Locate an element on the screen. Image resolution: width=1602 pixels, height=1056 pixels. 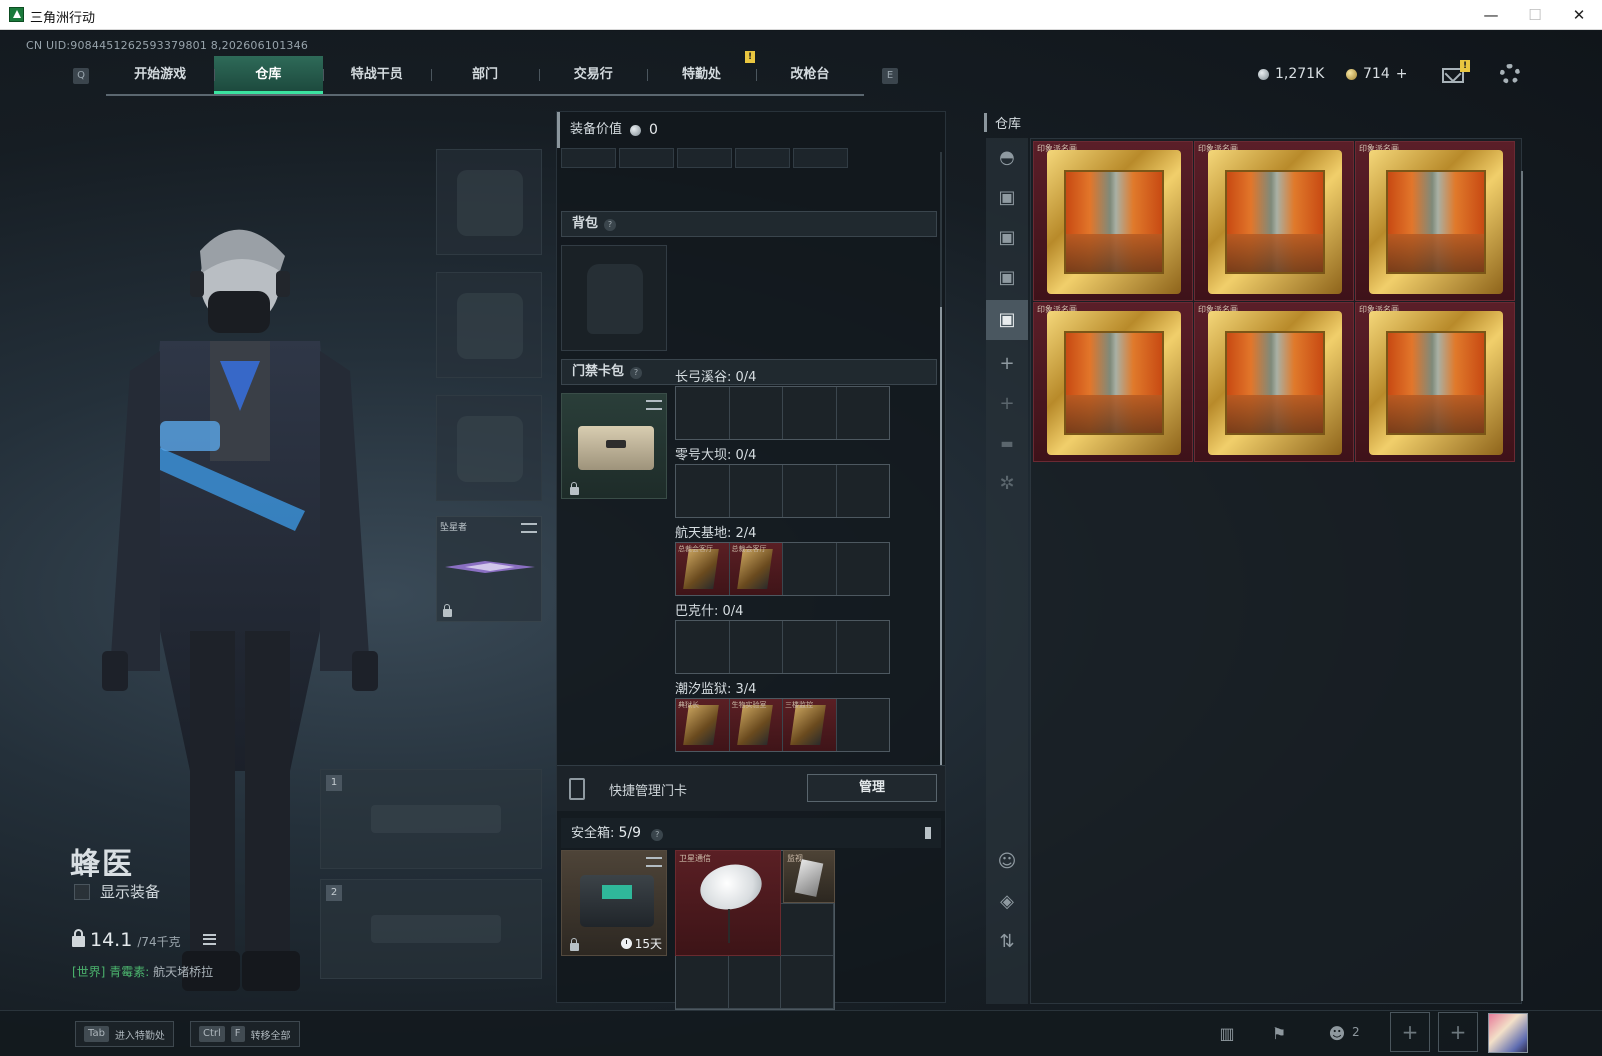
helmet-icon: ◓ is located at coordinates (1007, 158).